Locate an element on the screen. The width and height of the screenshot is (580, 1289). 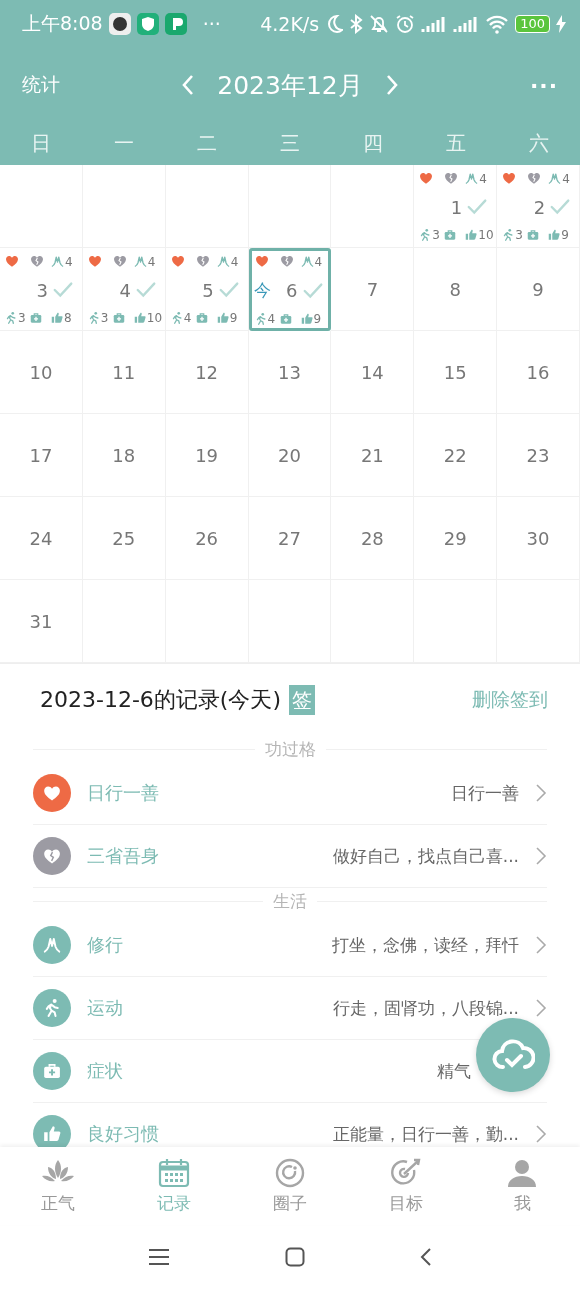
calendar-day: 21 is located at coordinates (373, 455).